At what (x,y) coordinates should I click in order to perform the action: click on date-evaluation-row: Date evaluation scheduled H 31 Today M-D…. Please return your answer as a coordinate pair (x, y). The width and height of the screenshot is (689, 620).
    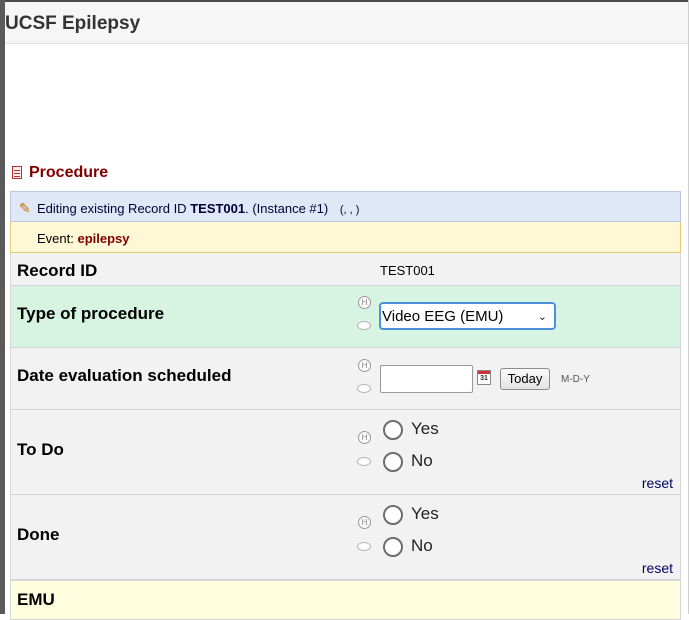
    Looking at the image, I should click on (345, 379).